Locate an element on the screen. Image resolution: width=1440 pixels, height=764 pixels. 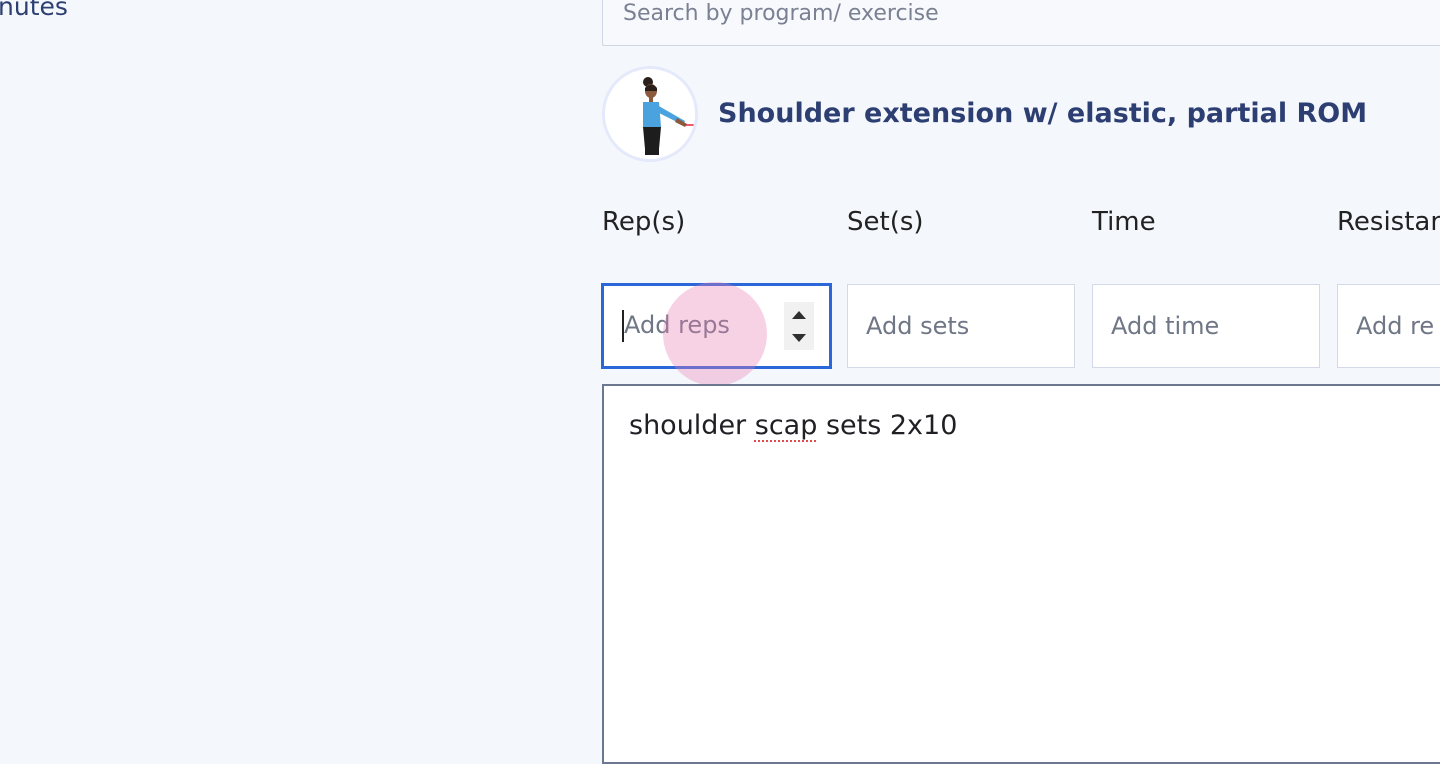
sets-field is located at coordinates (961, 326).